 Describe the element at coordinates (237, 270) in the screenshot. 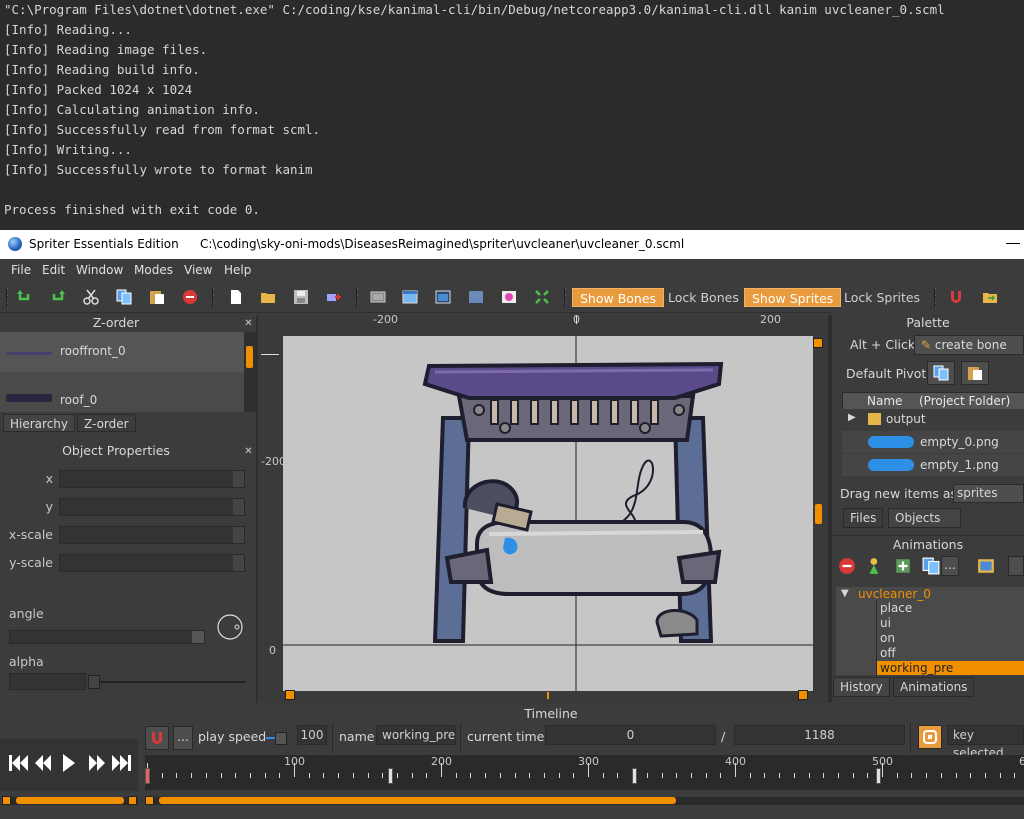

I see `menu-help: Help` at that location.